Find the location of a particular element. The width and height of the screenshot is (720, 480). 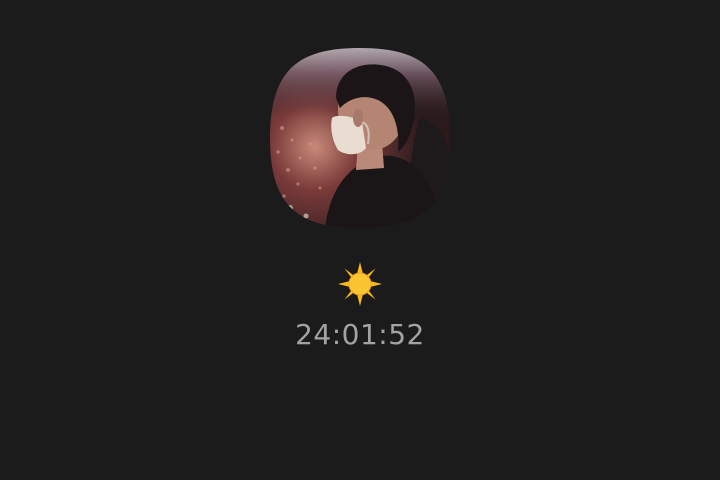

avatar-photo is located at coordinates (360, 138).